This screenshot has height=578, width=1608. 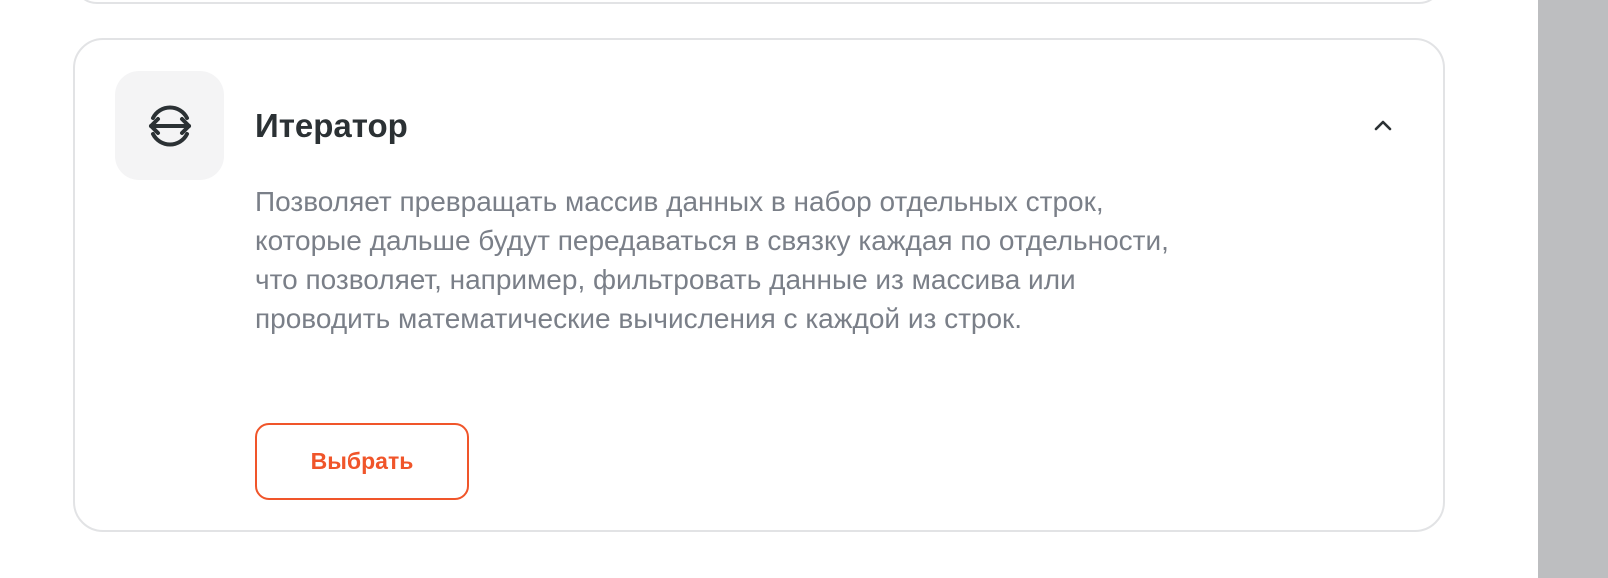 I want to click on previous-card, so click(x=758, y=2).